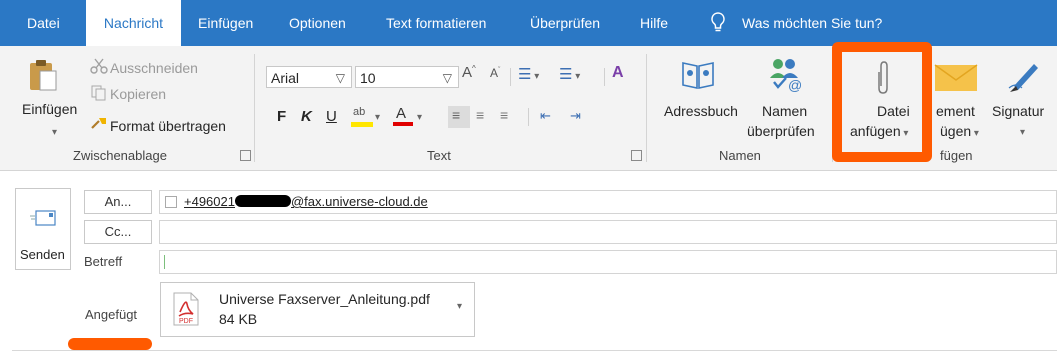 This screenshot has width=1057, height=354. Describe the element at coordinates (575, 116) in the screenshot. I see `increase-indent-button: ⇥` at that location.